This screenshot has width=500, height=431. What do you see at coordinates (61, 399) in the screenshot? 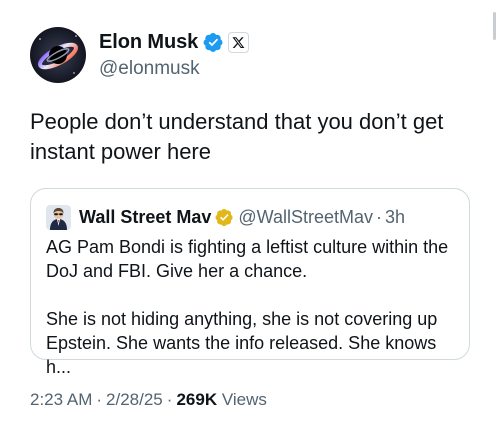
I see `tweet-time: 2:23 AM` at bounding box center [61, 399].